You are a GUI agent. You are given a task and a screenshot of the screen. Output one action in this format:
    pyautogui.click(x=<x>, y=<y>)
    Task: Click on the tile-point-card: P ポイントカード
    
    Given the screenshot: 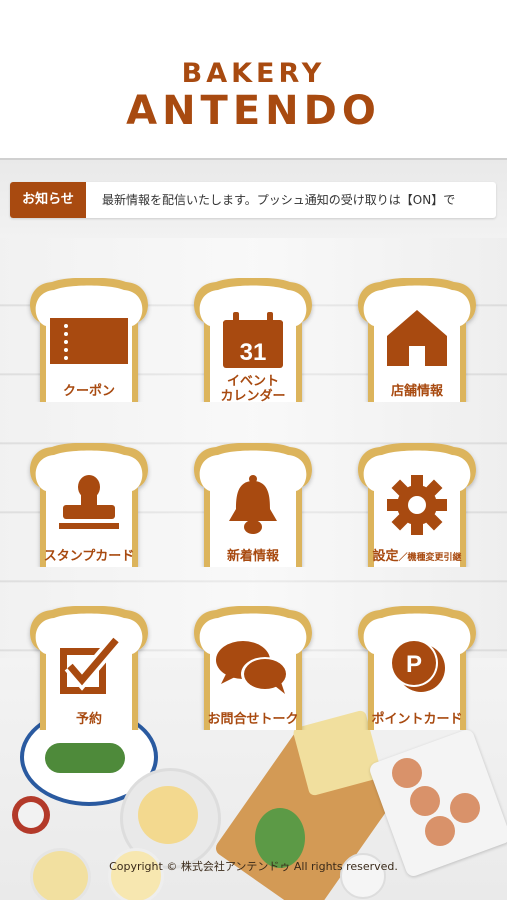 What is the action you would take?
    pyautogui.click(x=417, y=668)
    